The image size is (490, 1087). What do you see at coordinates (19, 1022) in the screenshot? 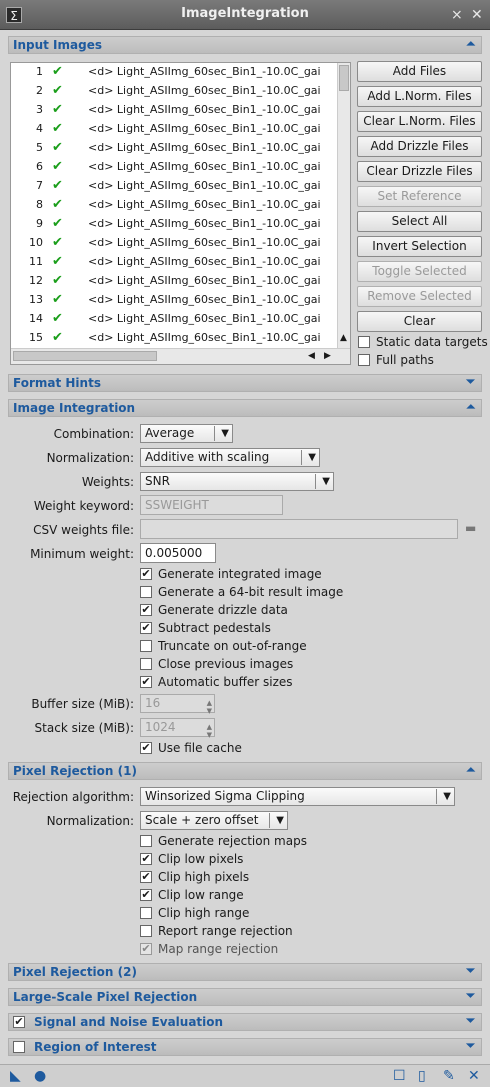
I see `signal-noise-checkbox: ✔` at bounding box center [19, 1022].